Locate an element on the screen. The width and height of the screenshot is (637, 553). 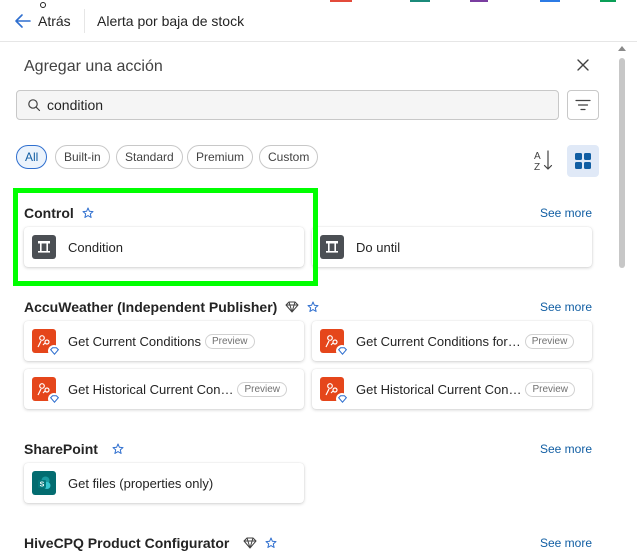
see-more-link-control: See more is located at coordinates (566, 213).